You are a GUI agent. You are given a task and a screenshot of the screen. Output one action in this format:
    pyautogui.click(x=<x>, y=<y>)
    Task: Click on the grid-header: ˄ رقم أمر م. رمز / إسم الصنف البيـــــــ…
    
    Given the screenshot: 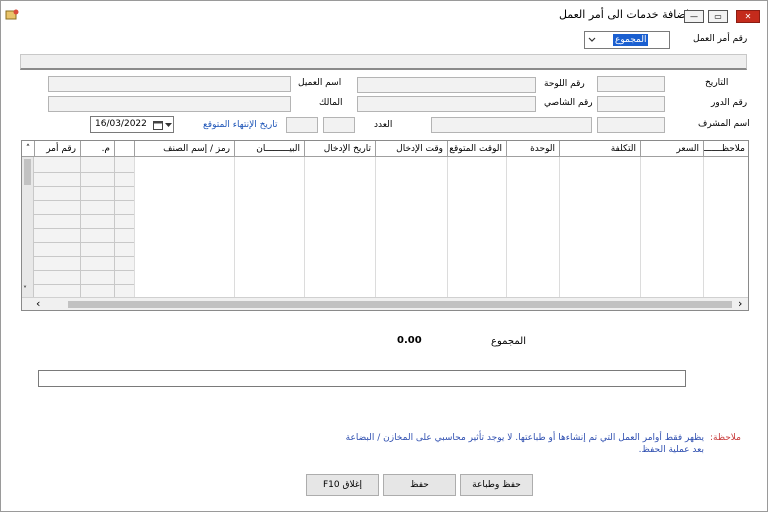 What is the action you would take?
    pyautogui.click(x=385, y=149)
    